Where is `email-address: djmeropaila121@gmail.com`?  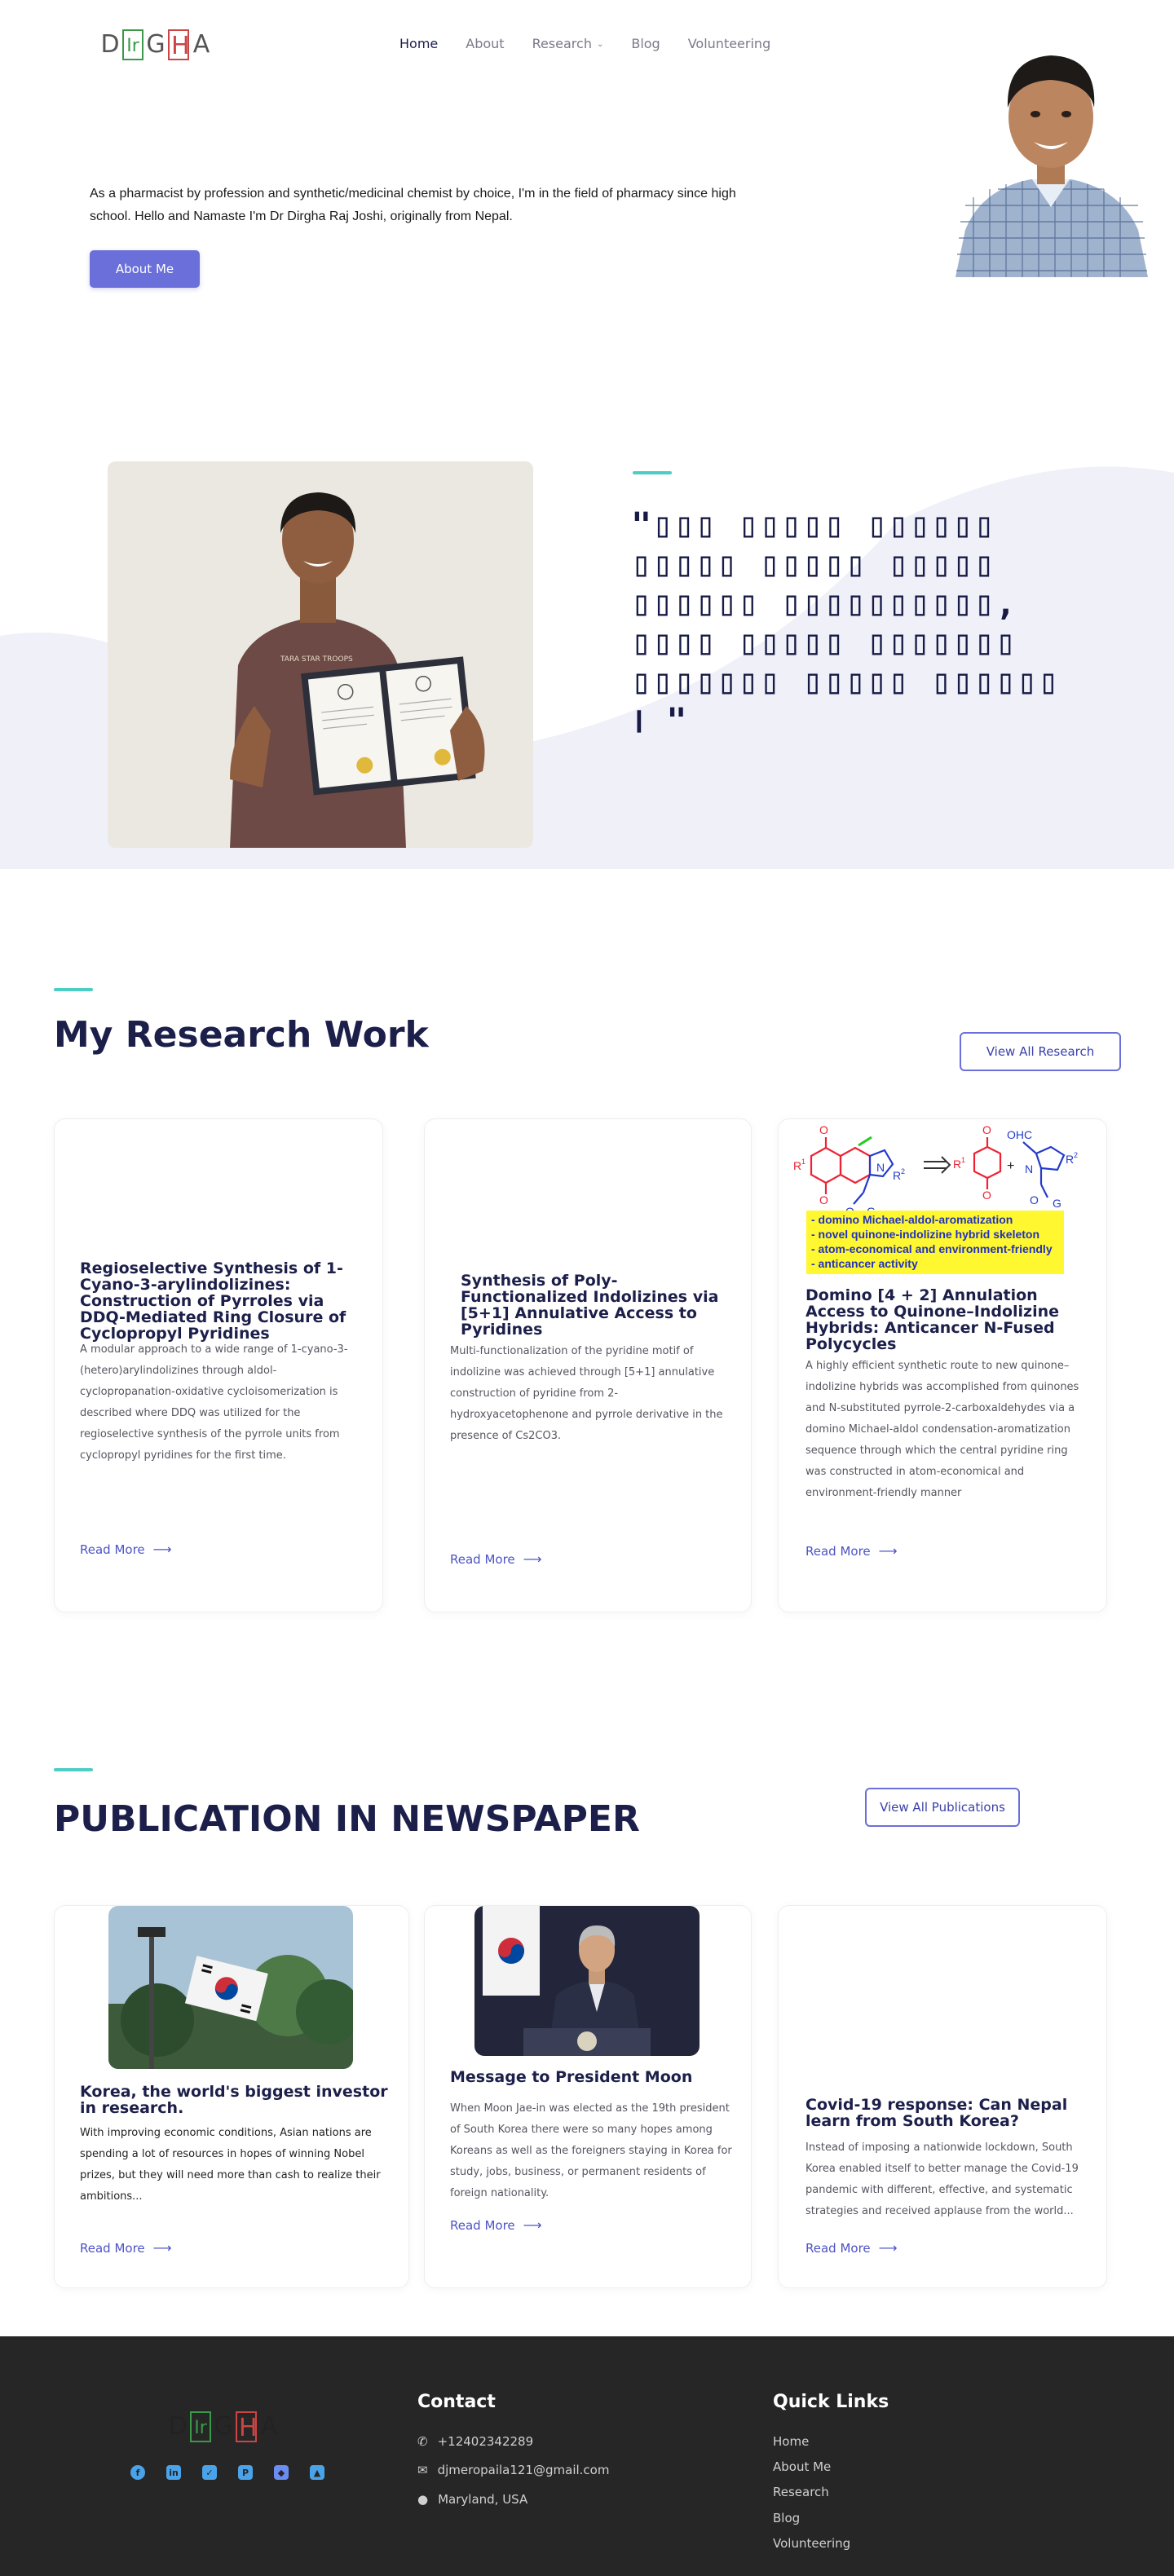 email-address: djmeropaila121@gmail.com is located at coordinates (523, 2470).